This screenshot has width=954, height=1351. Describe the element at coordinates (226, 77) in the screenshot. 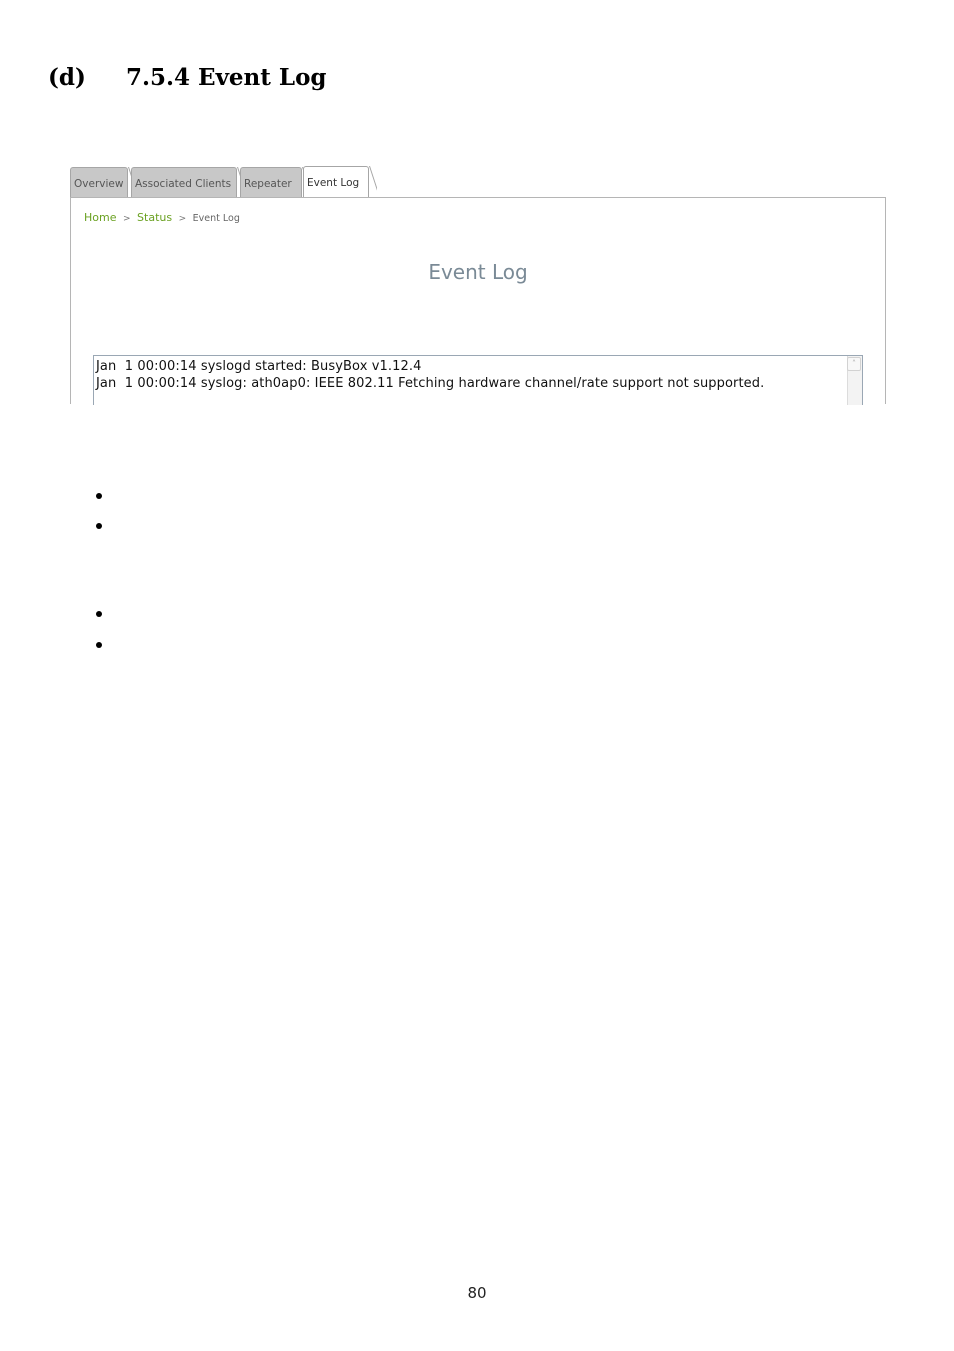

I see `section-title: 7.5.4 Event Log` at that location.